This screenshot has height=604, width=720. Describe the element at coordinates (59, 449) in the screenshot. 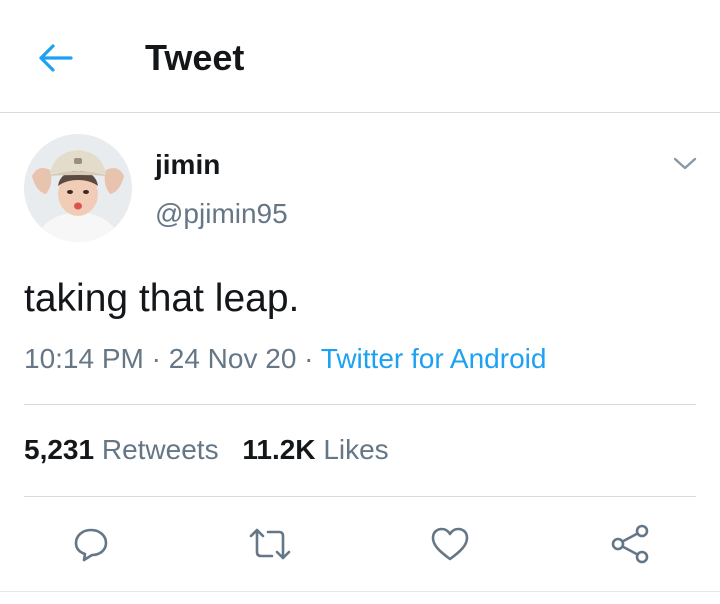

I see `retweets-count: 5,231` at that location.